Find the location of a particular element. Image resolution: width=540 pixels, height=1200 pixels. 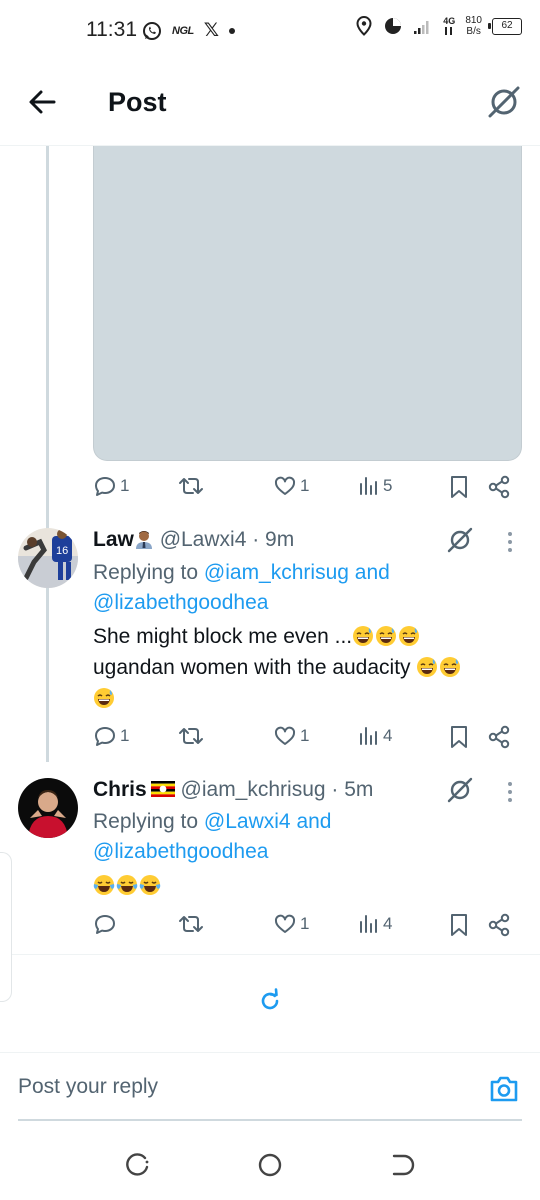

avatar-image is located at coordinates (48, 808).